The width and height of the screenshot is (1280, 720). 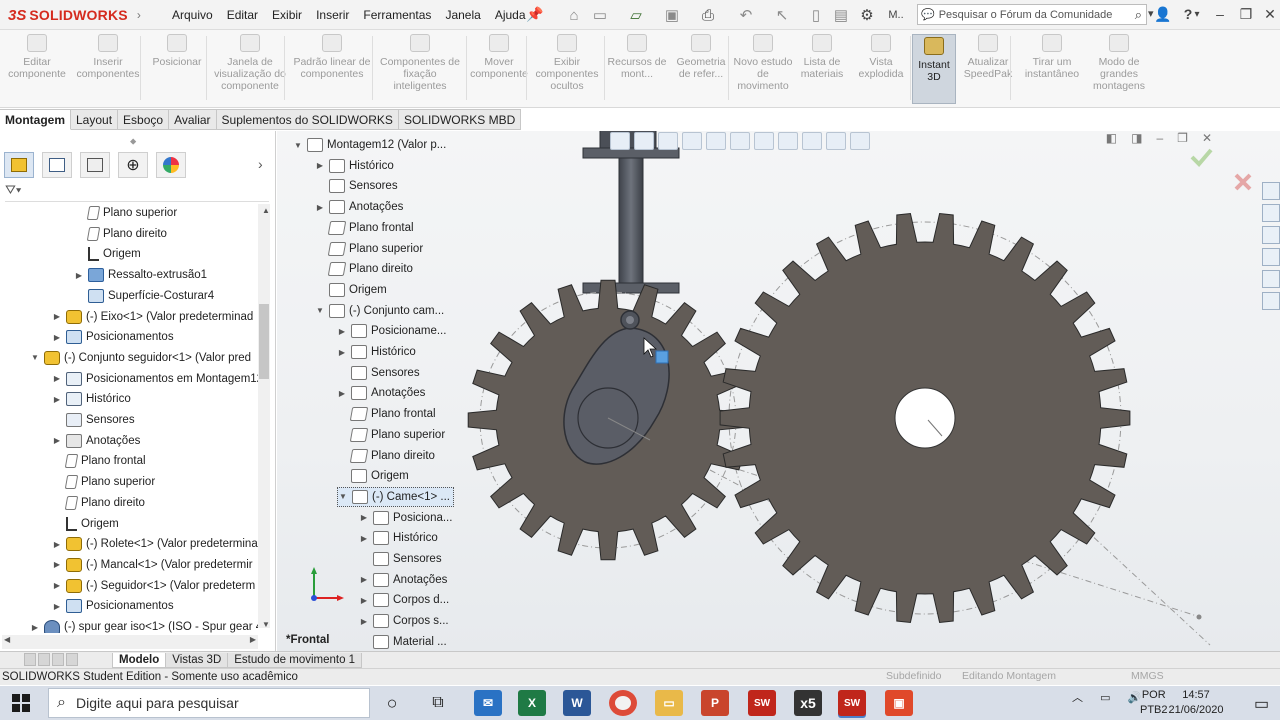 I want to click on keyboard-language: POR PTB2, so click(x=1154, y=703).